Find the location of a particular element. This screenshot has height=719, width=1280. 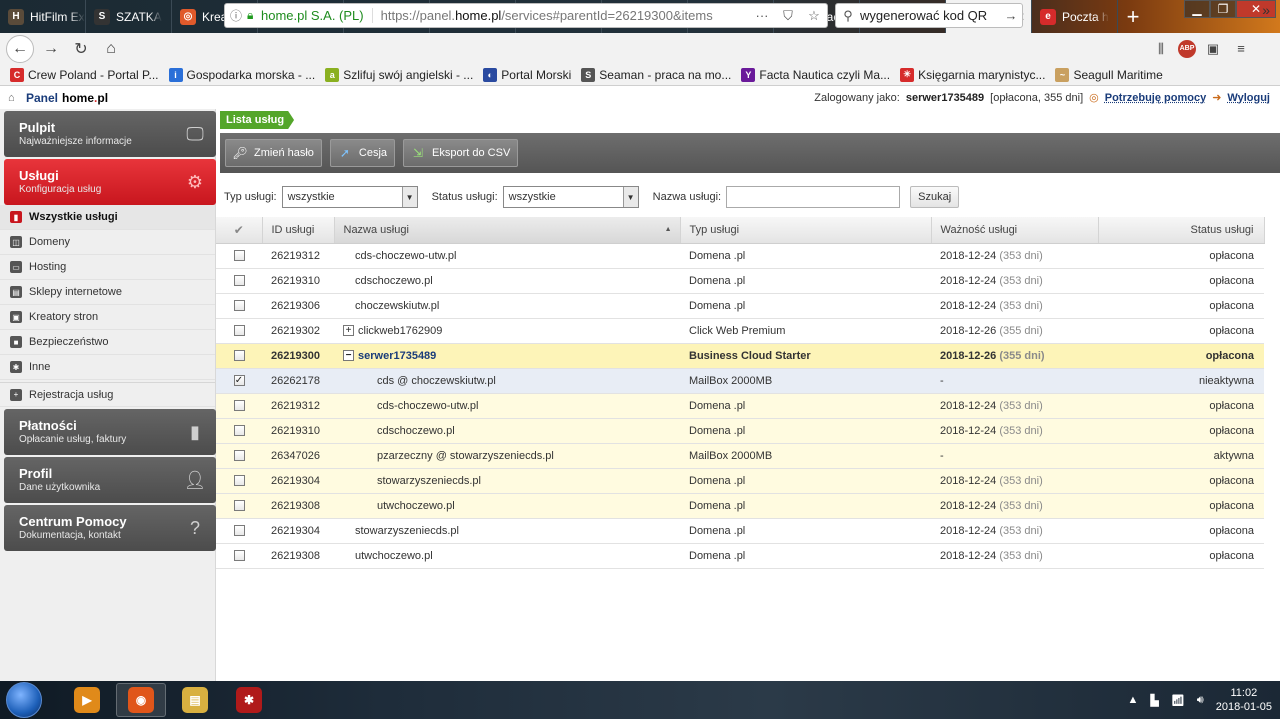

sidebar-toggle-icon: ▣ is located at coordinates (1213, 49).